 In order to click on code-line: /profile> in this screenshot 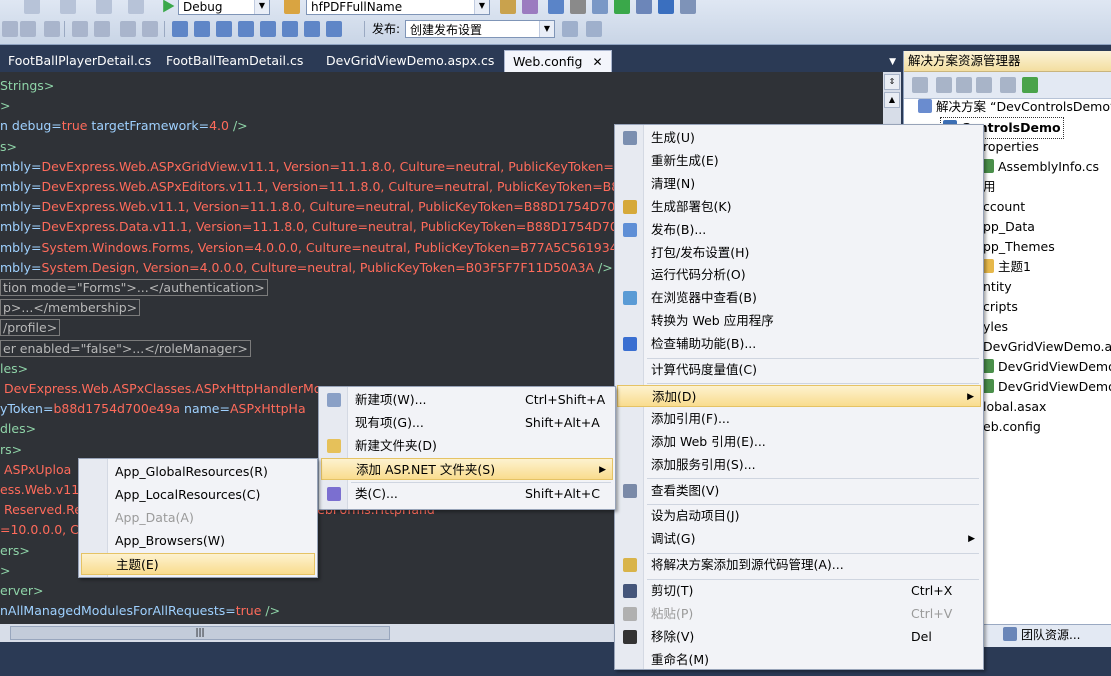, I will do `click(30, 328)`.